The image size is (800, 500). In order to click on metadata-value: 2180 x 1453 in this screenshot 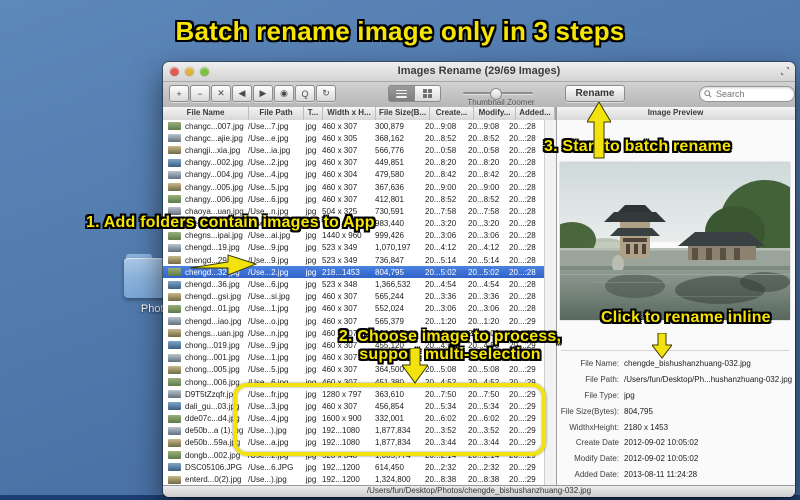, I will do `click(646, 427)`.